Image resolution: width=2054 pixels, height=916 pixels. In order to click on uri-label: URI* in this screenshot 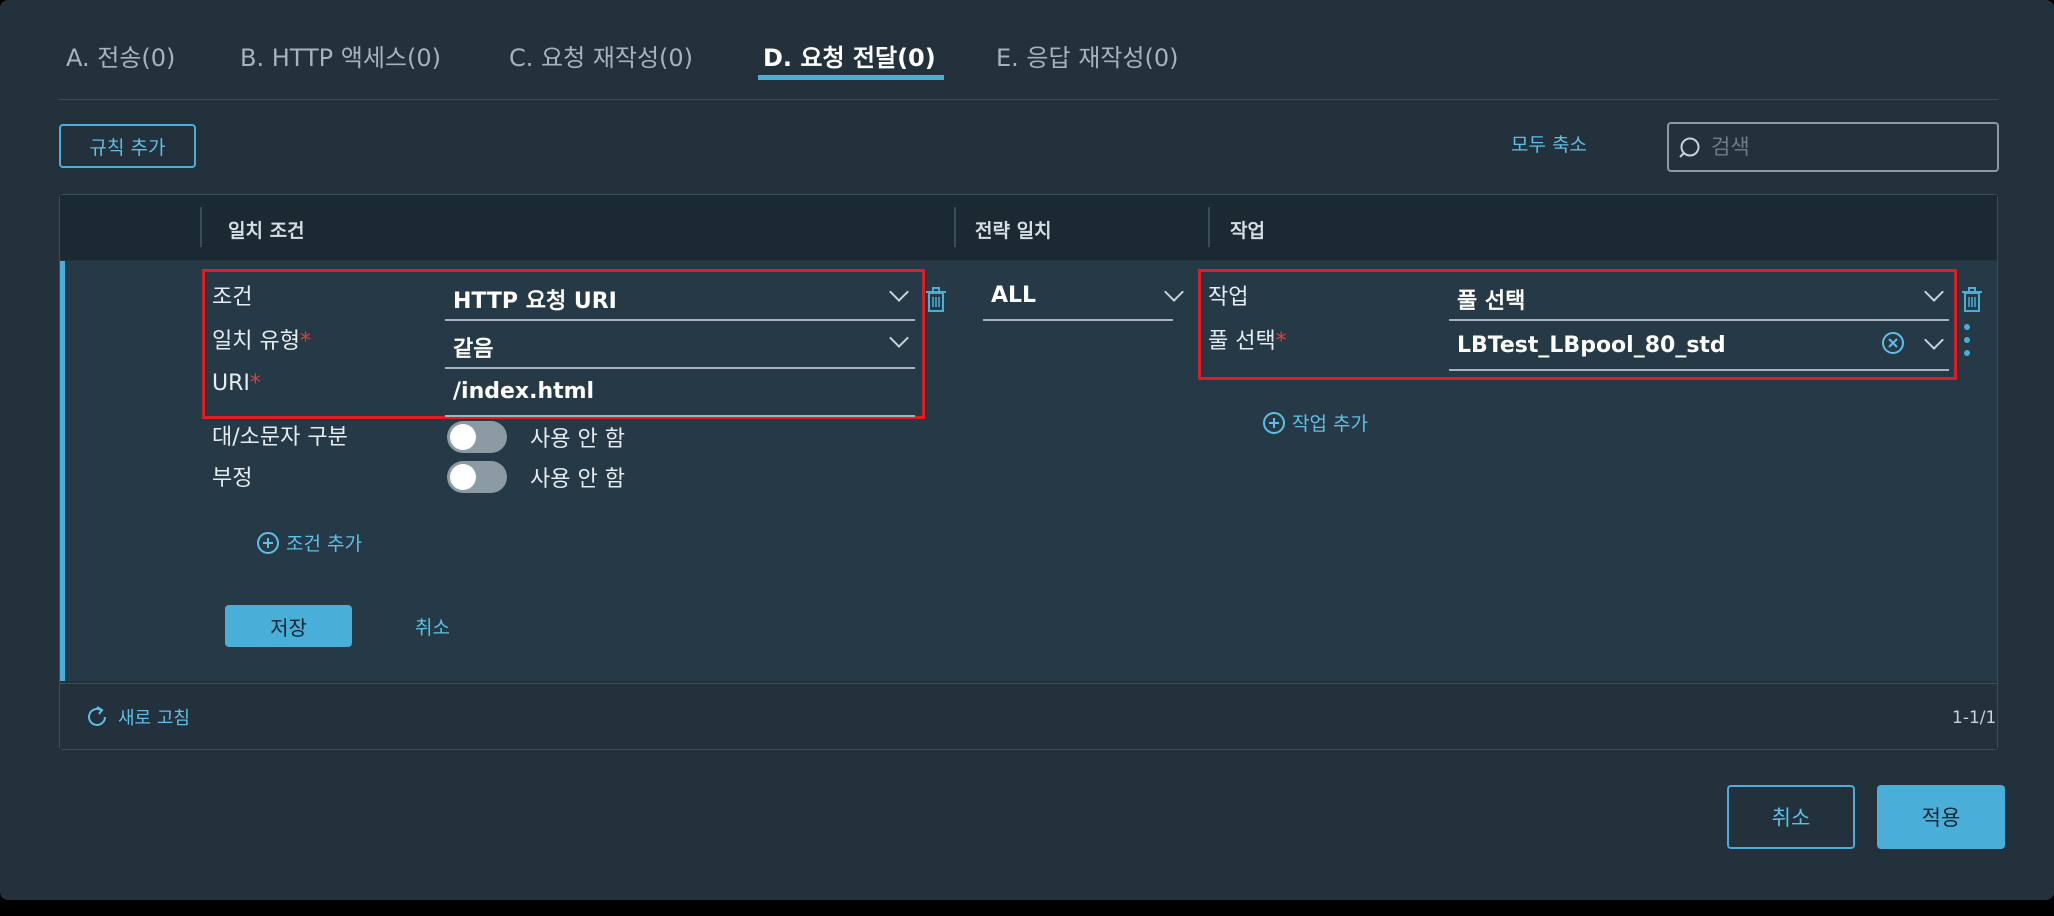, I will do `click(236, 383)`.